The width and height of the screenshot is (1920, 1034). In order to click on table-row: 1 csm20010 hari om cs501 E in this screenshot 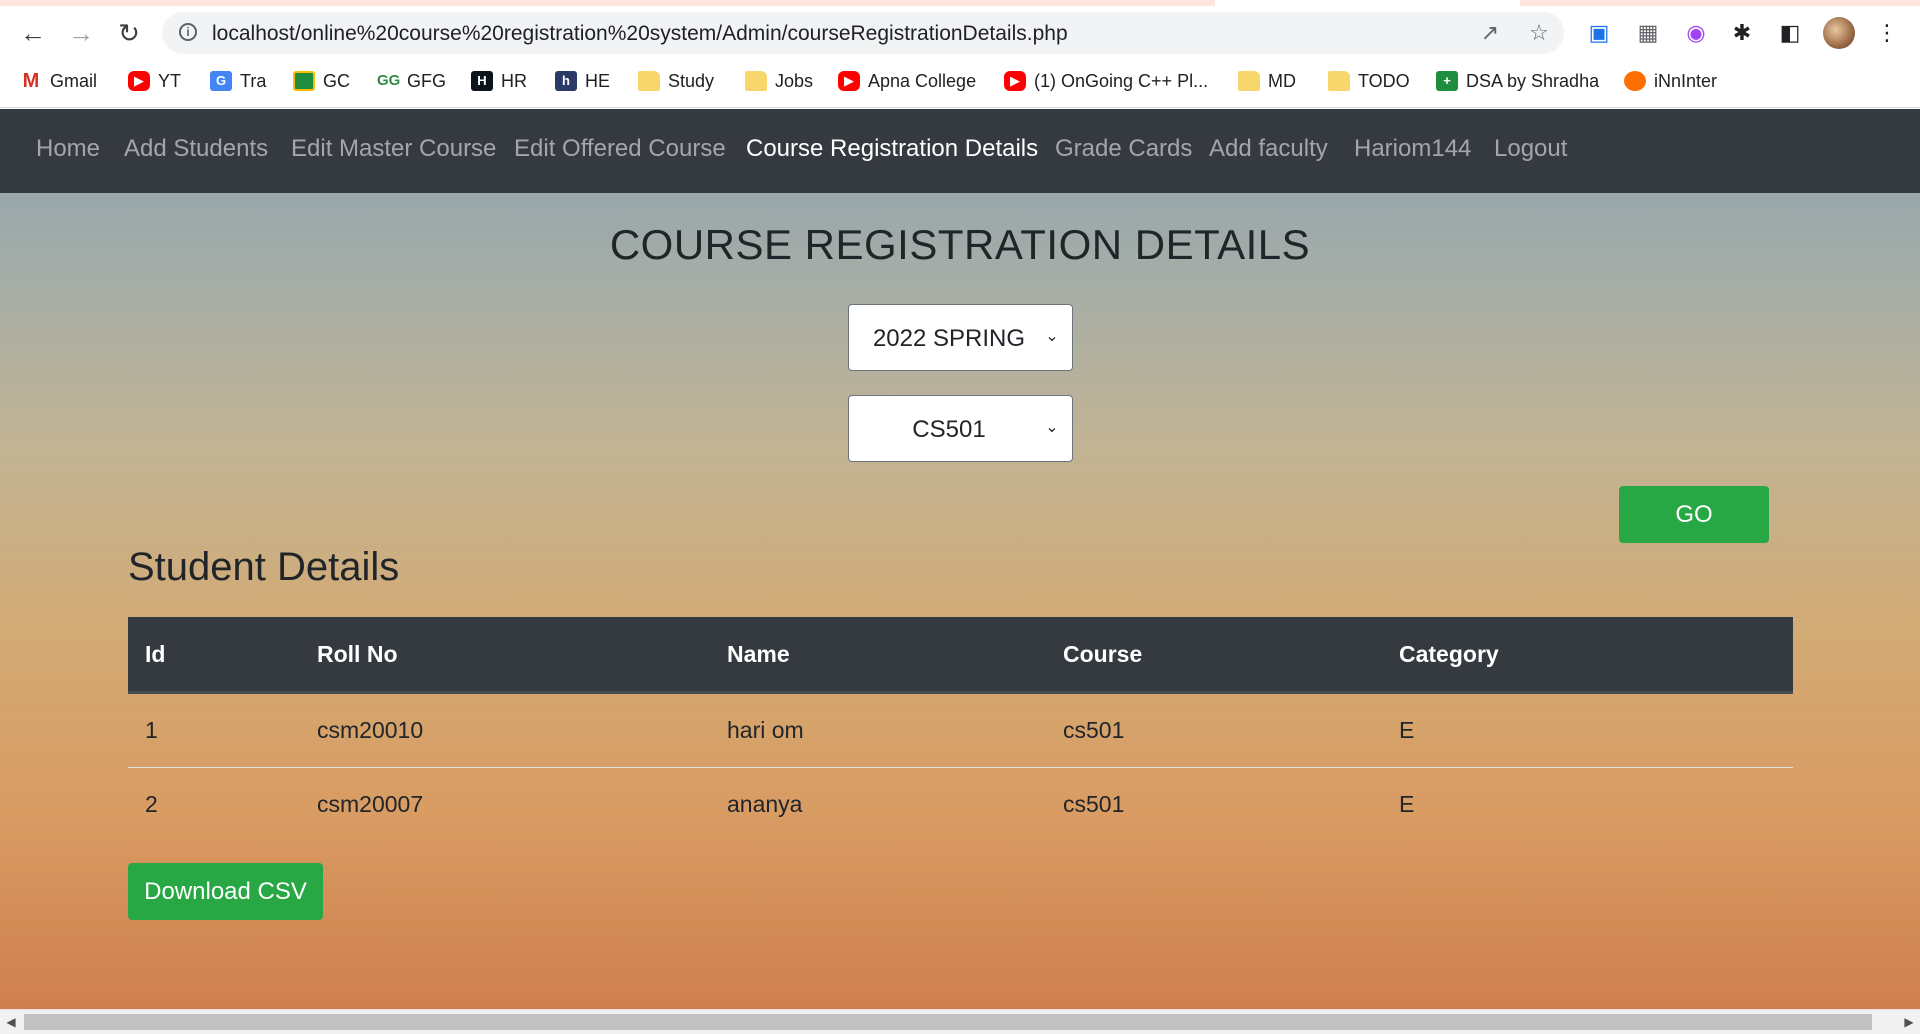, I will do `click(960, 730)`.